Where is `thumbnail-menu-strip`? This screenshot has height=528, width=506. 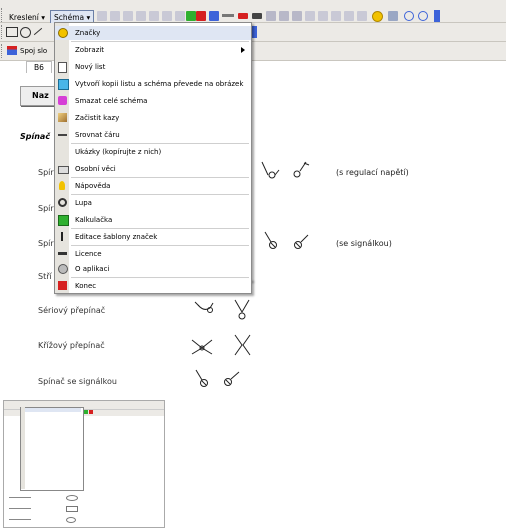
thumbnail-menu-strip is located at coordinates (23, 448).